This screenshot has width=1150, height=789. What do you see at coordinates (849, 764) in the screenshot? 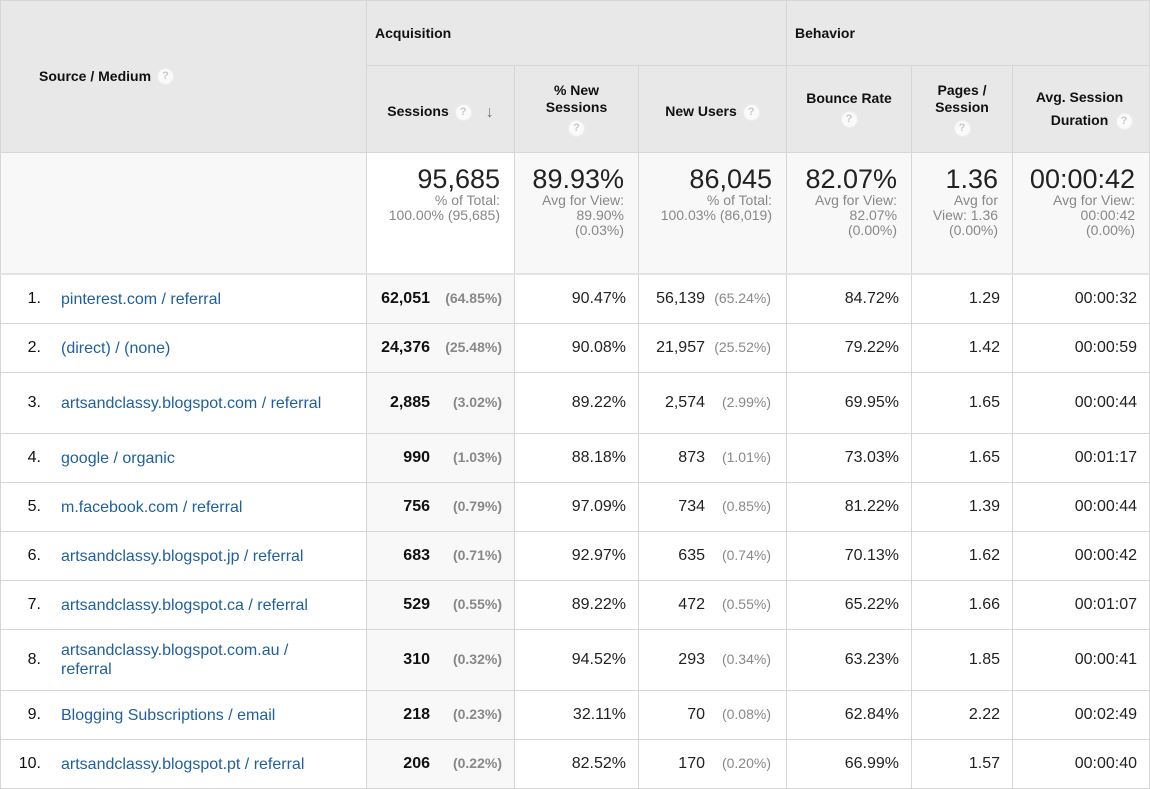
I see `bounce-rate-cell: 66.99%` at bounding box center [849, 764].